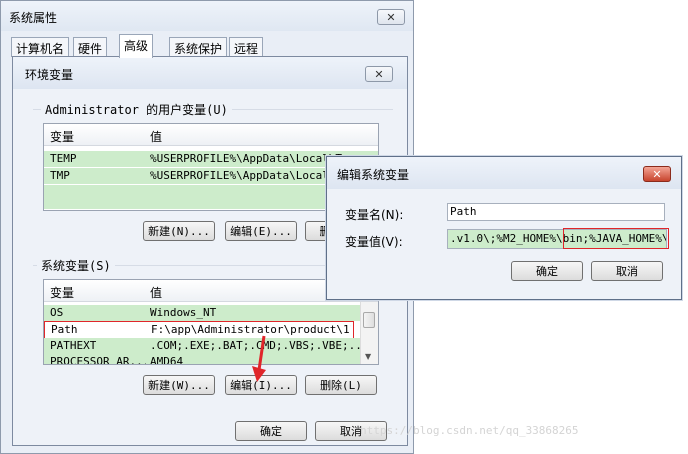 This screenshot has width=688, height=454. Describe the element at coordinates (369, 333) in the screenshot. I see `vertical-scrollbar: ▼` at that location.